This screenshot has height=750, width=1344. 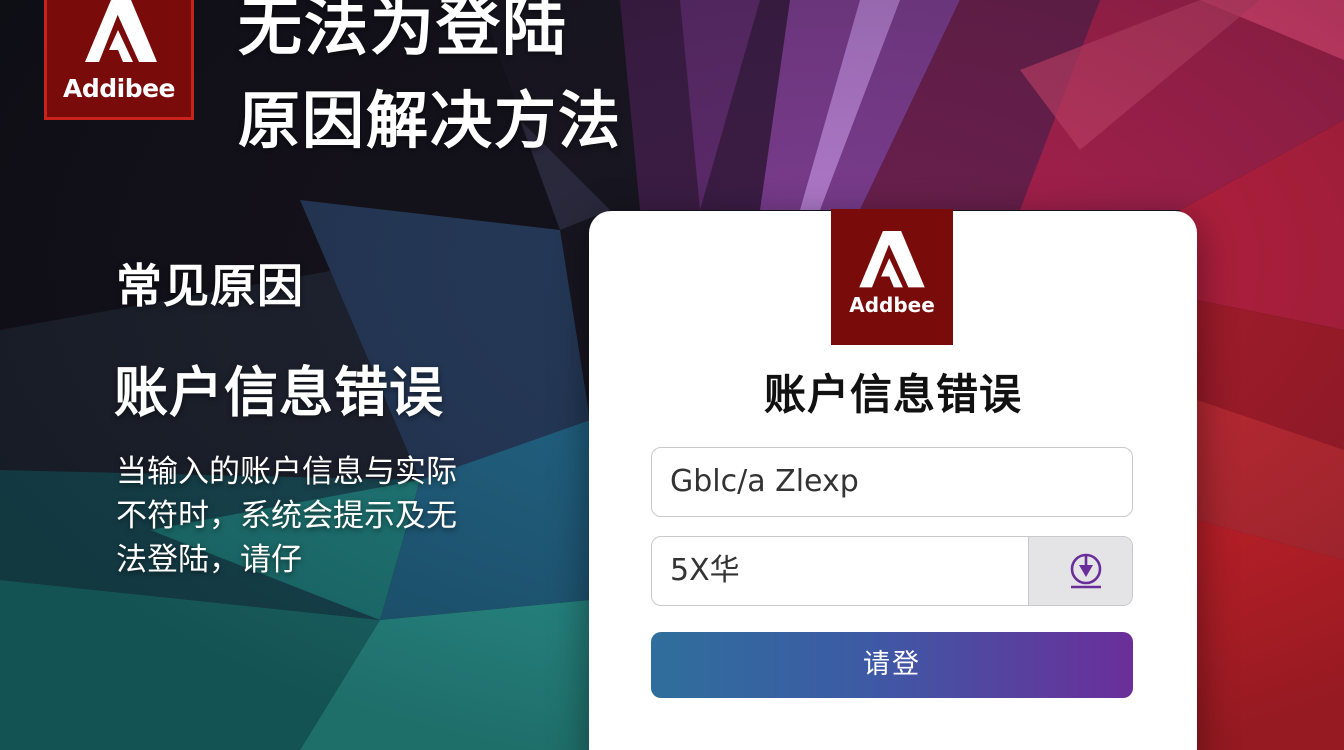 I want to click on card-brand-logo-text: Addbee, so click(x=892, y=305).